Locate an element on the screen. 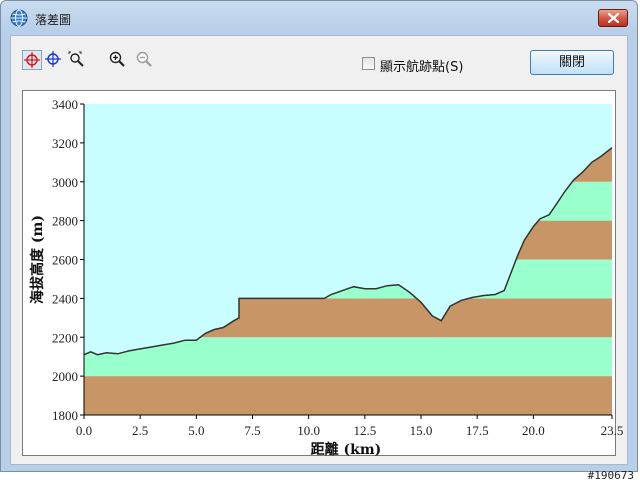 The height and width of the screenshot is (486, 640). x-axis-title: 距離 (km) is located at coordinates (346, 449).